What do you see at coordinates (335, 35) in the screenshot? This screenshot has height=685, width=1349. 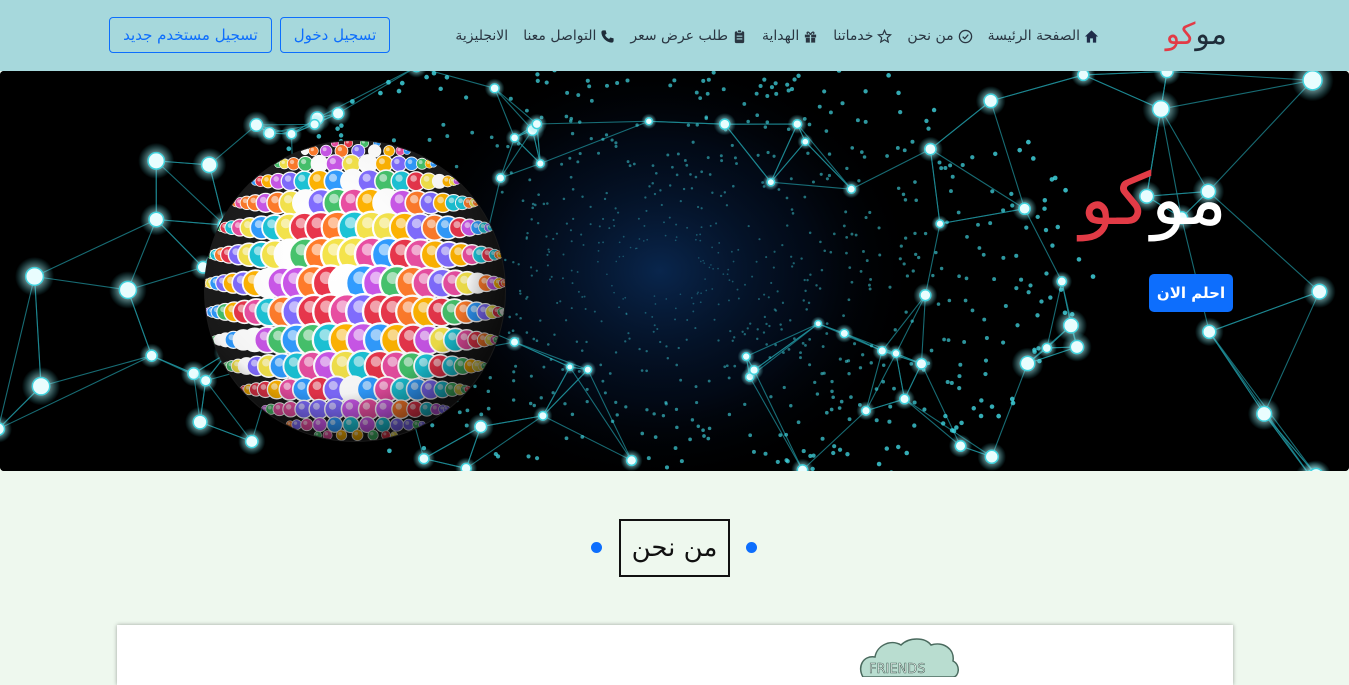 I see `login-button: تسجيل دخول` at bounding box center [335, 35].